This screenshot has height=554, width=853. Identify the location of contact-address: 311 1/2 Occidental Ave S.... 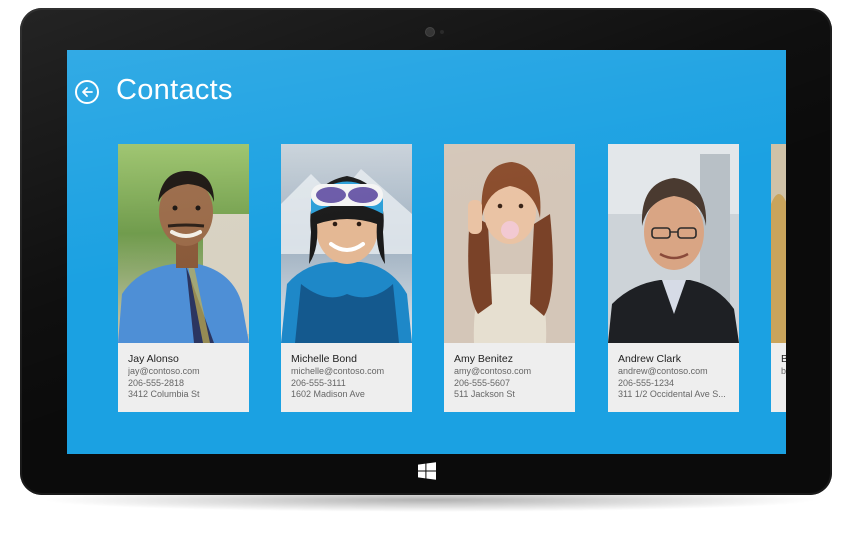
(672, 394).